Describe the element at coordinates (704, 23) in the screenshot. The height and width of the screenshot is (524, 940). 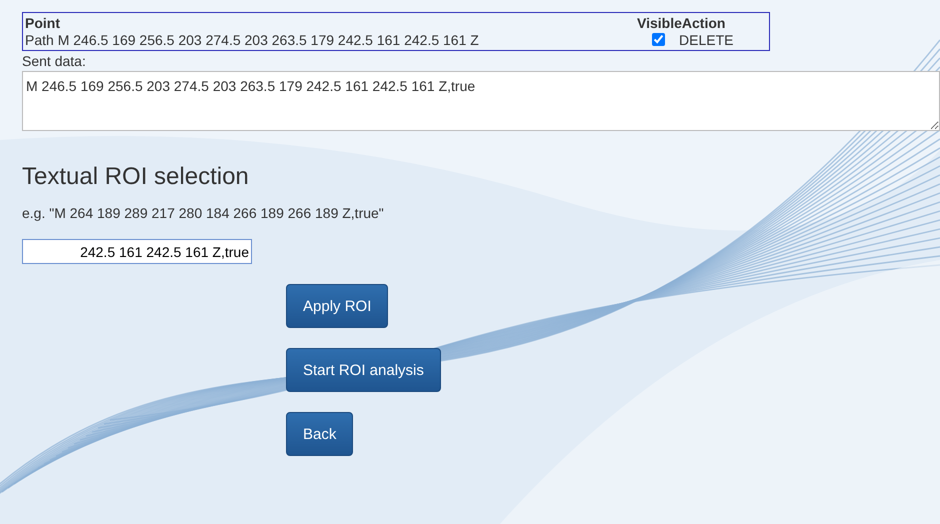
I see `column-header: Action` at that location.